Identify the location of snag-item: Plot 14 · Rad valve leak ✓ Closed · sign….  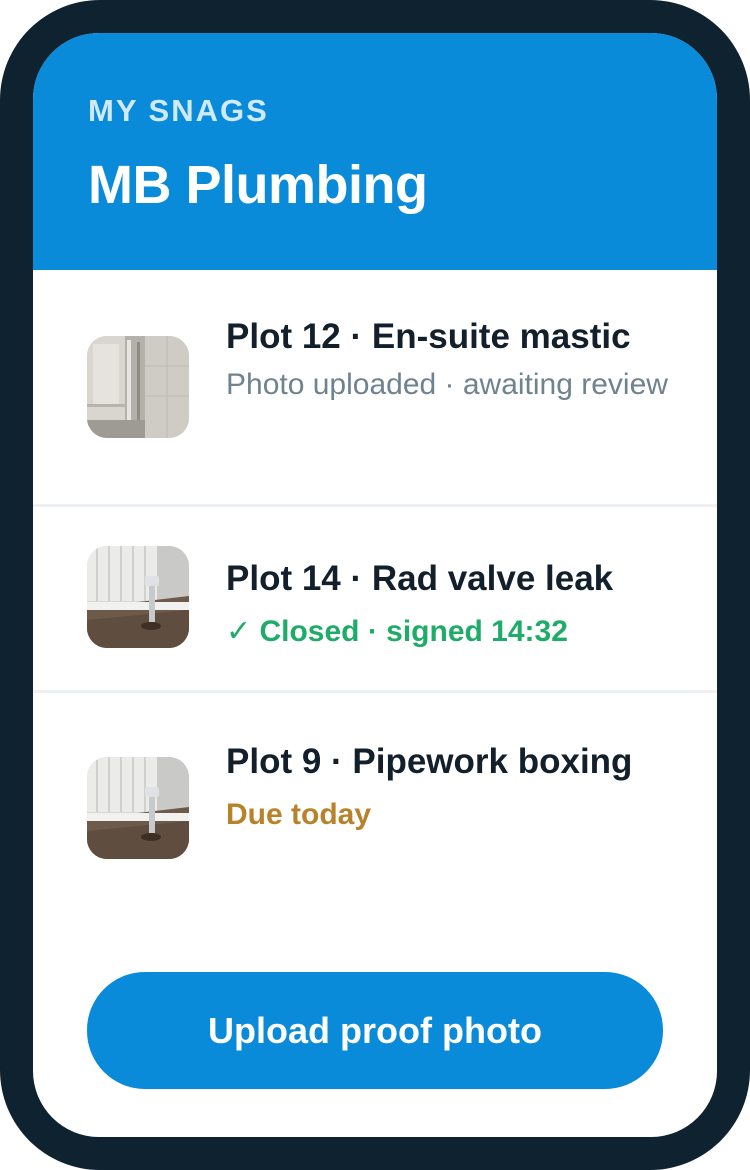
(375, 600).